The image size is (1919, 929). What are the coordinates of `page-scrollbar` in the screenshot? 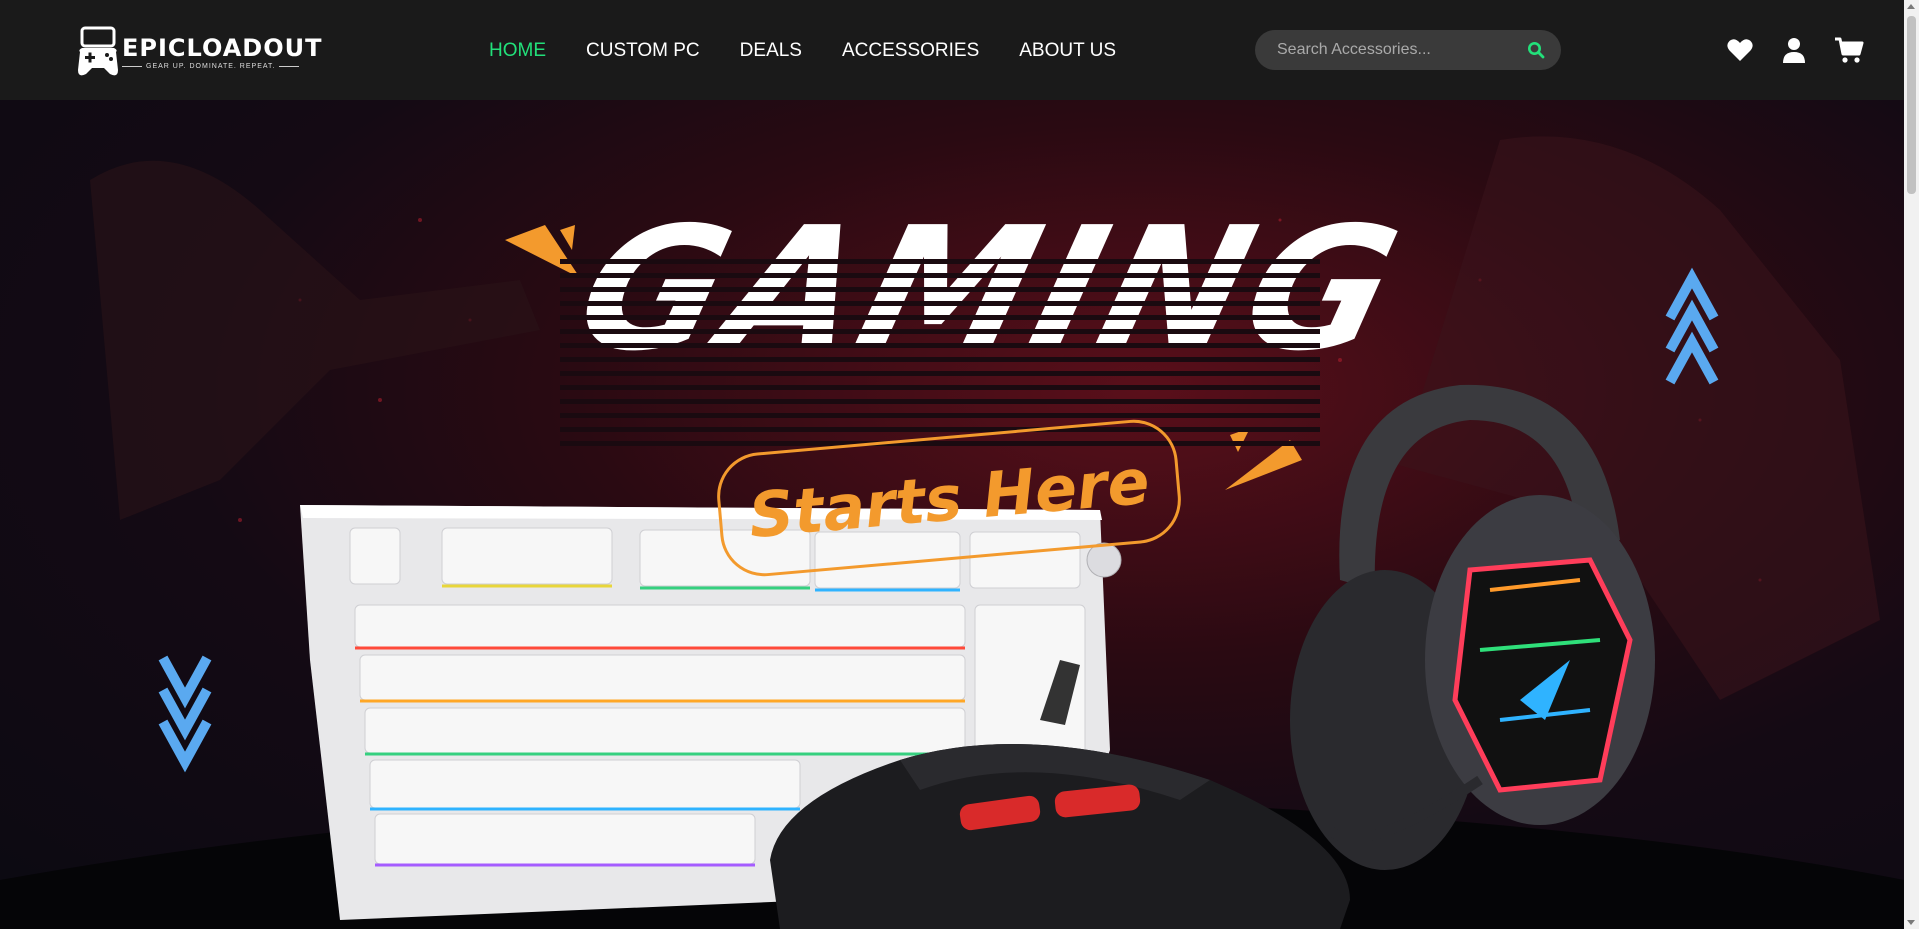 It's located at (1911, 464).